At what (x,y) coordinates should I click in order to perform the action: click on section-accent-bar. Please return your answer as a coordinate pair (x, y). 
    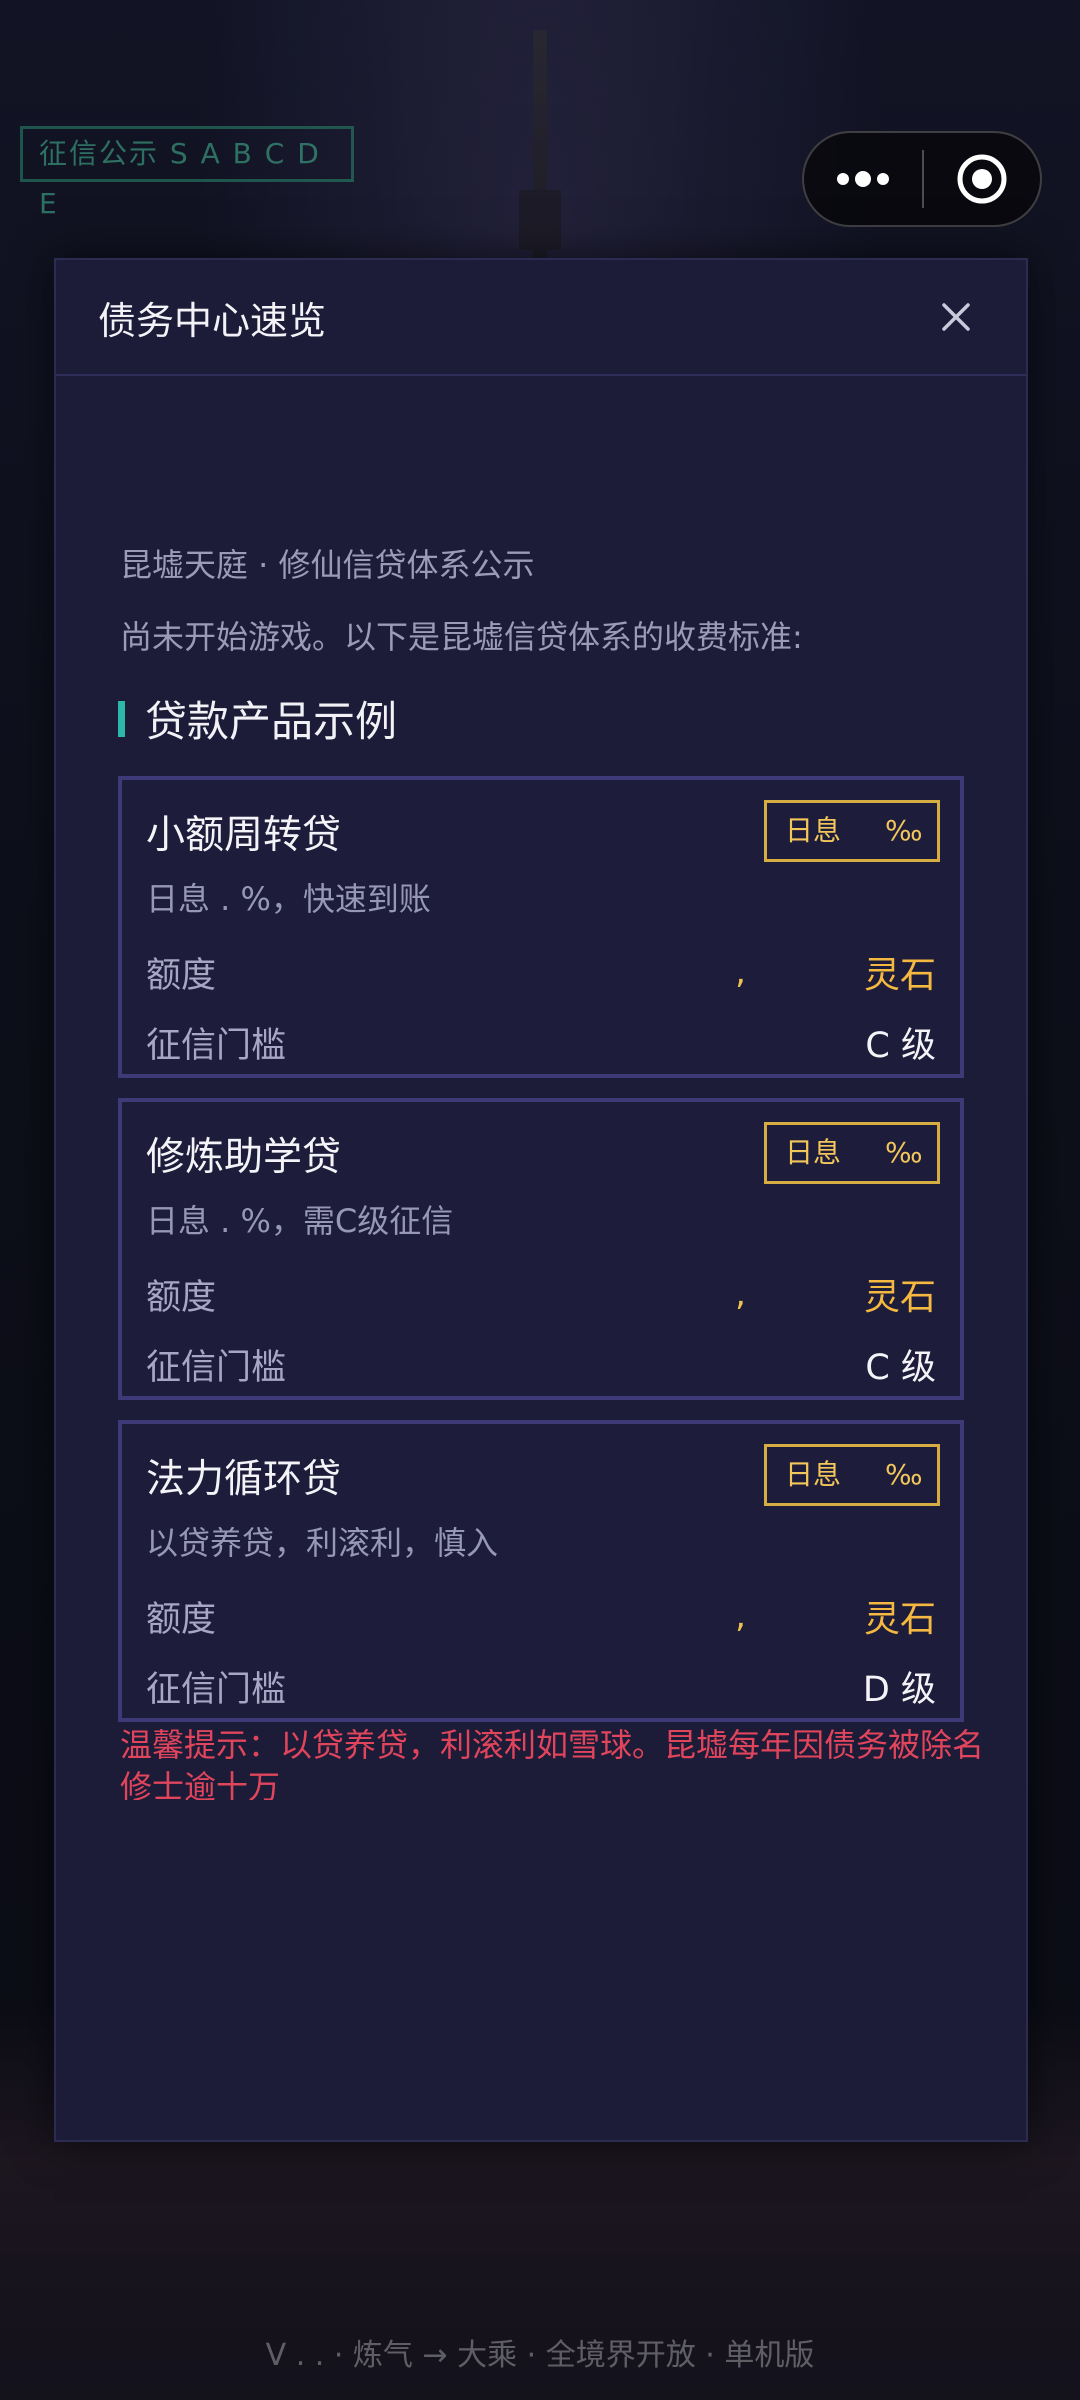
    Looking at the image, I should click on (121, 718).